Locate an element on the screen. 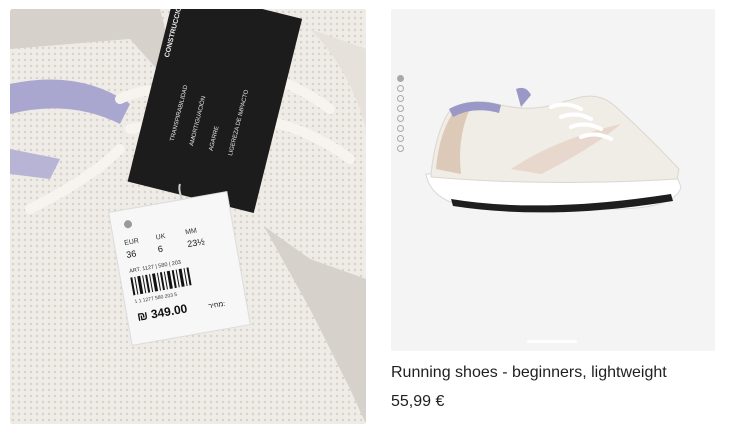 The width and height of the screenshot is (740, 432). shoe-product-image is located at coordinates (553, 150).